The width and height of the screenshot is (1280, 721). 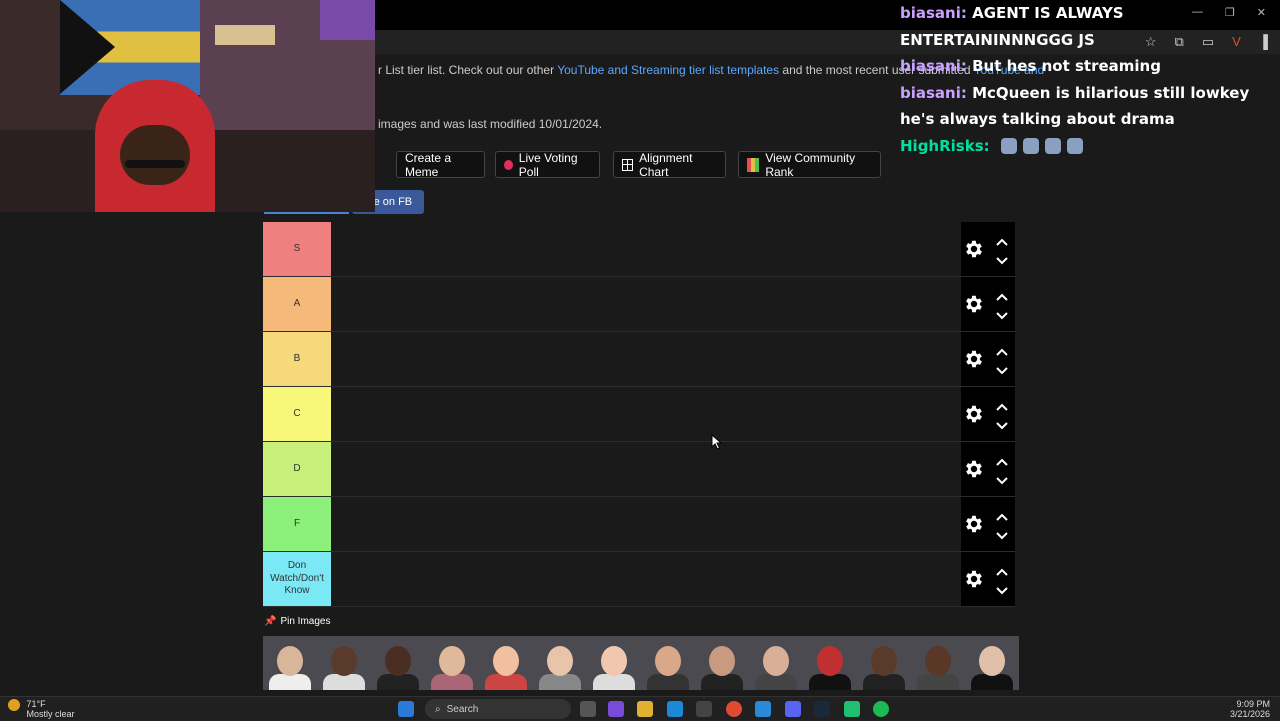 I want to click on copilot-icon, so click(x=616, y=709).